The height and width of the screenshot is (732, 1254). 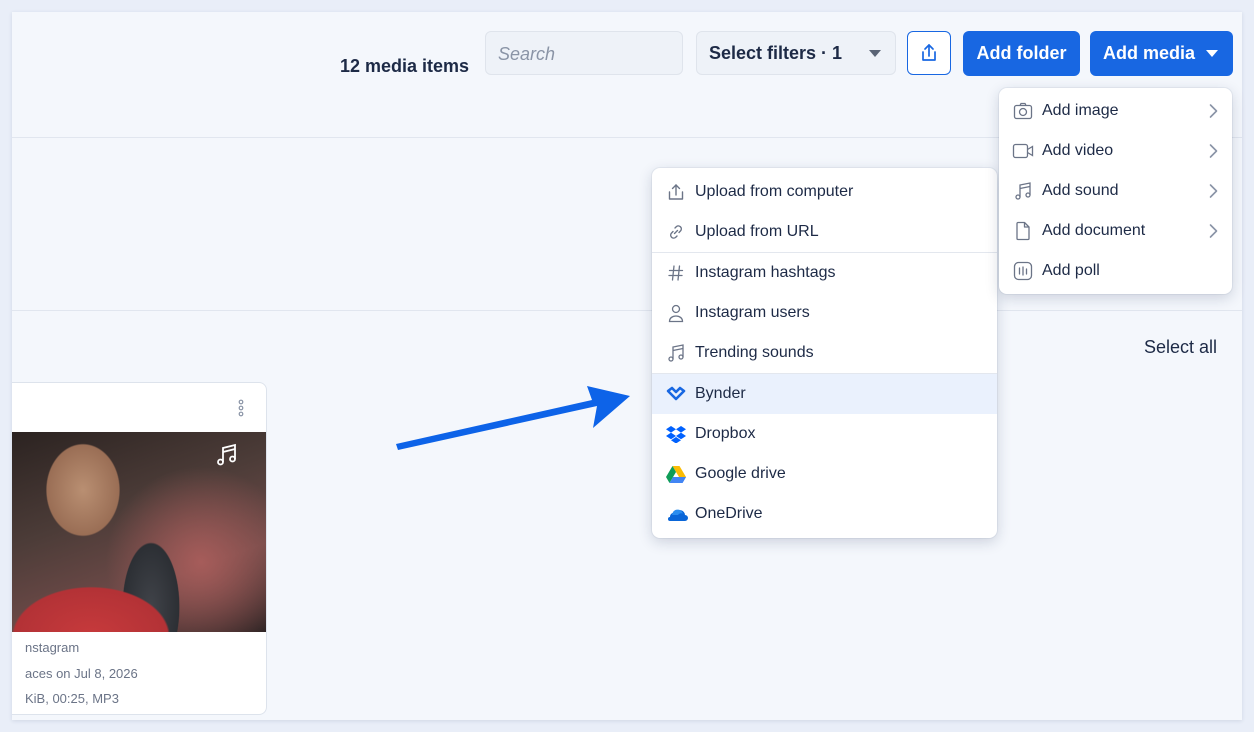 I want to click on menu-item-instagram-hashtags: Instagram hashtags, so click(x=824, y=273).